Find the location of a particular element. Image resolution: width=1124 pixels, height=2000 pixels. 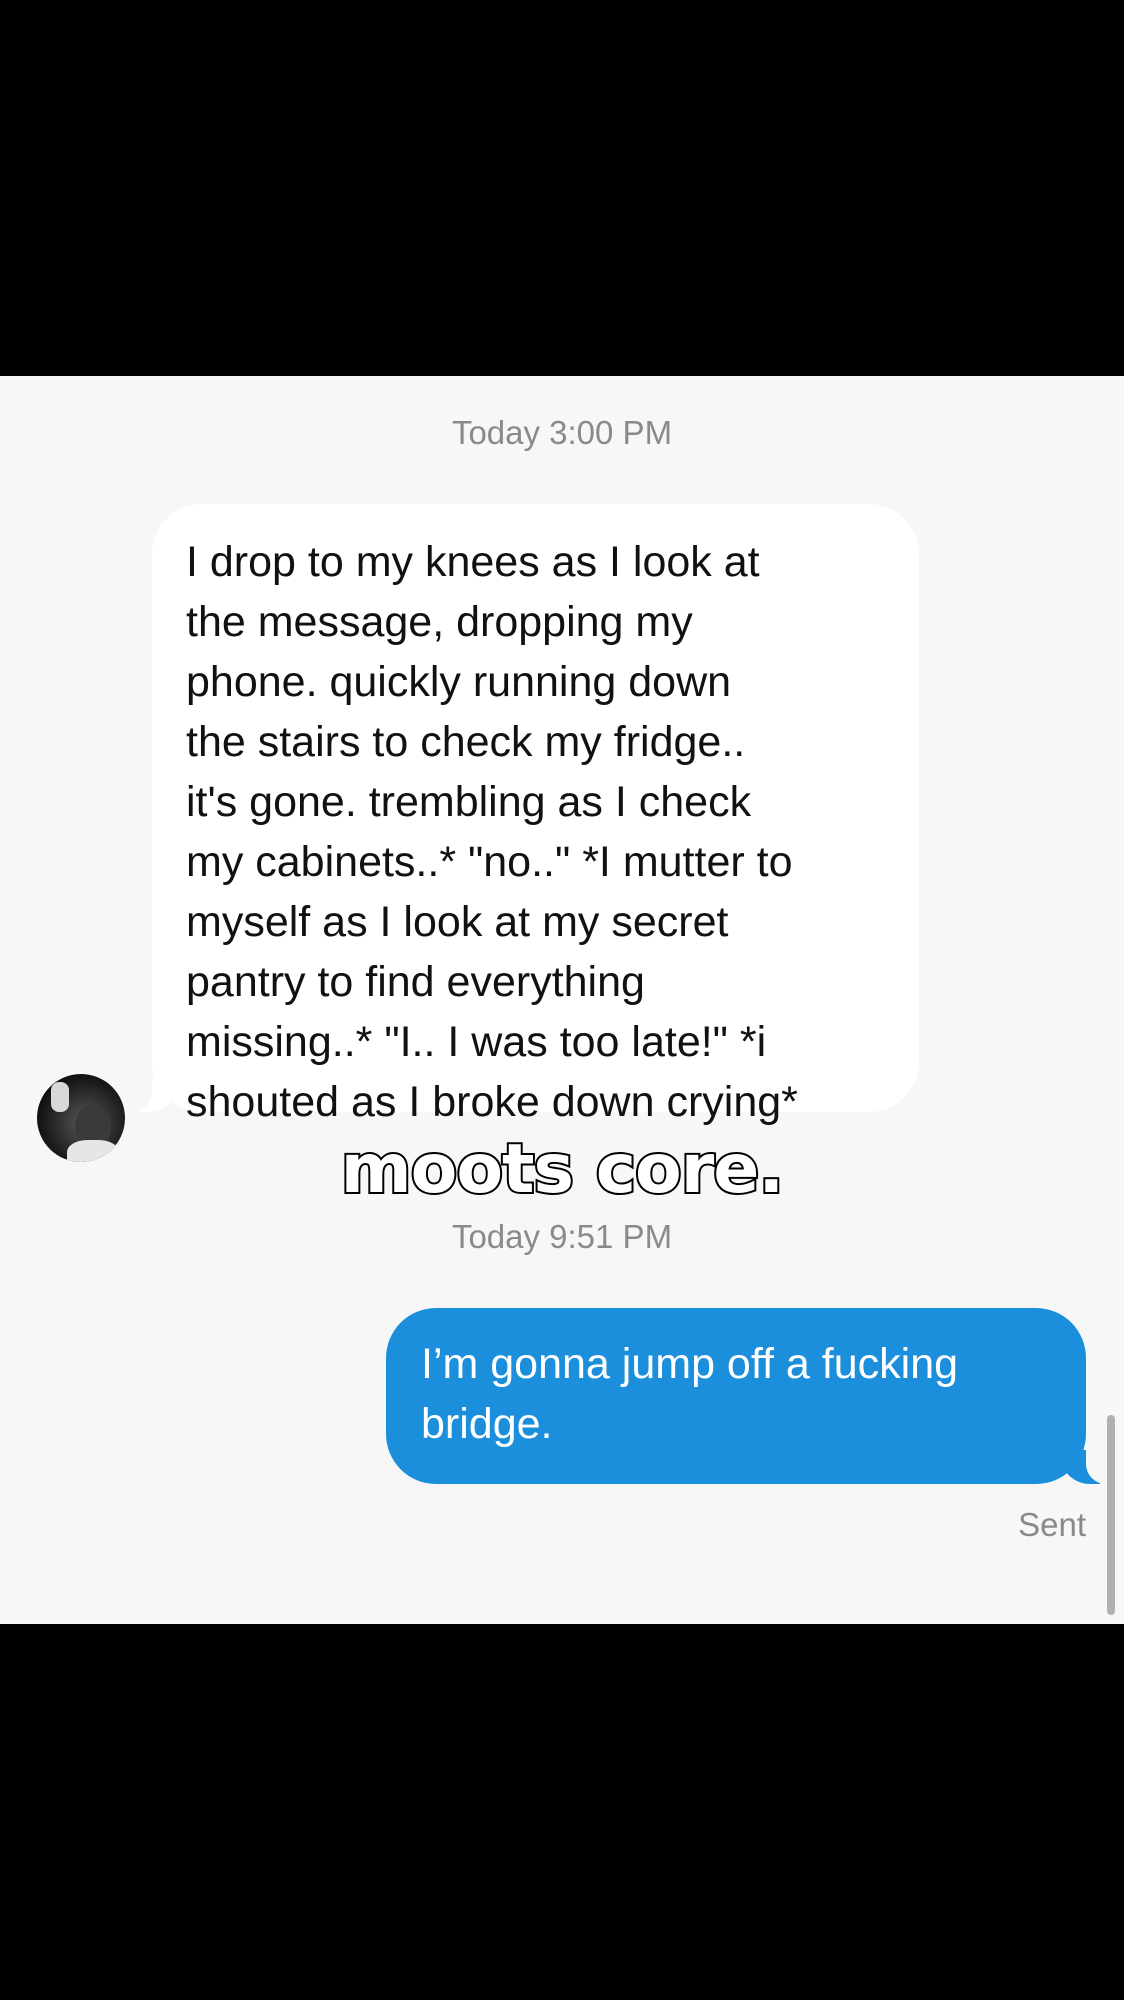

message-timestamp: Today 9:51 PM is located at coordinates (562, 1236).